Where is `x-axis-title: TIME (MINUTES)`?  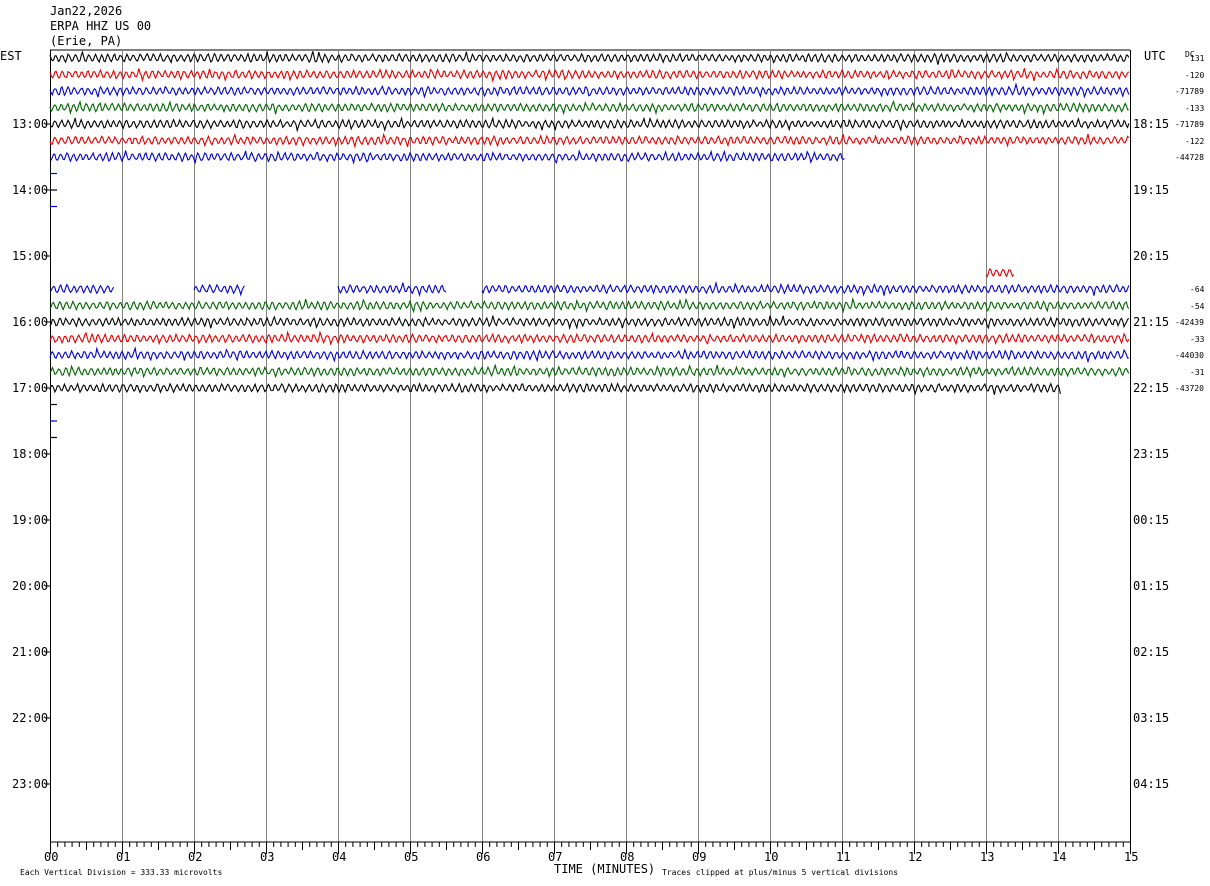
x-axis-title: TIME (MINUTES) is located at coordinates (605, 869).